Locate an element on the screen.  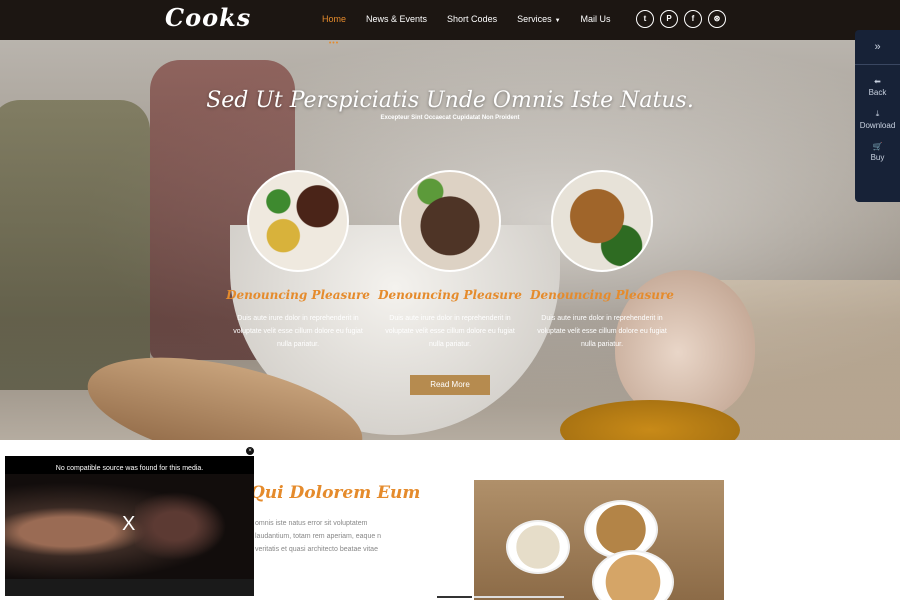
video-error-x: X is located at coordinates (129, 524).